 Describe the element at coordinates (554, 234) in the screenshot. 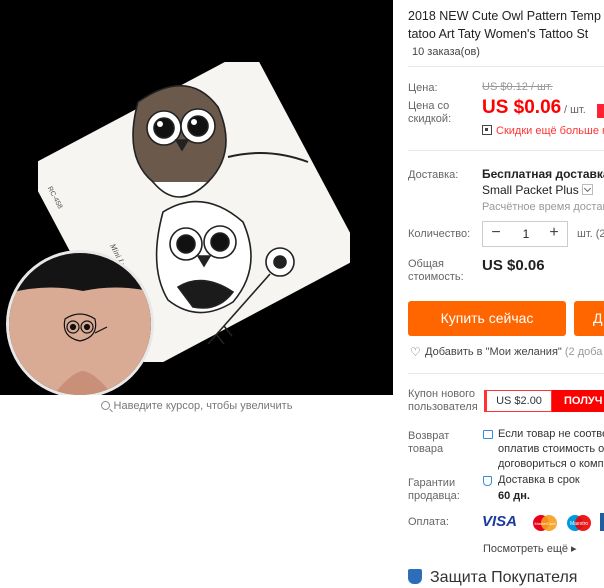

I see `quantity-increase-button: +` at that location.